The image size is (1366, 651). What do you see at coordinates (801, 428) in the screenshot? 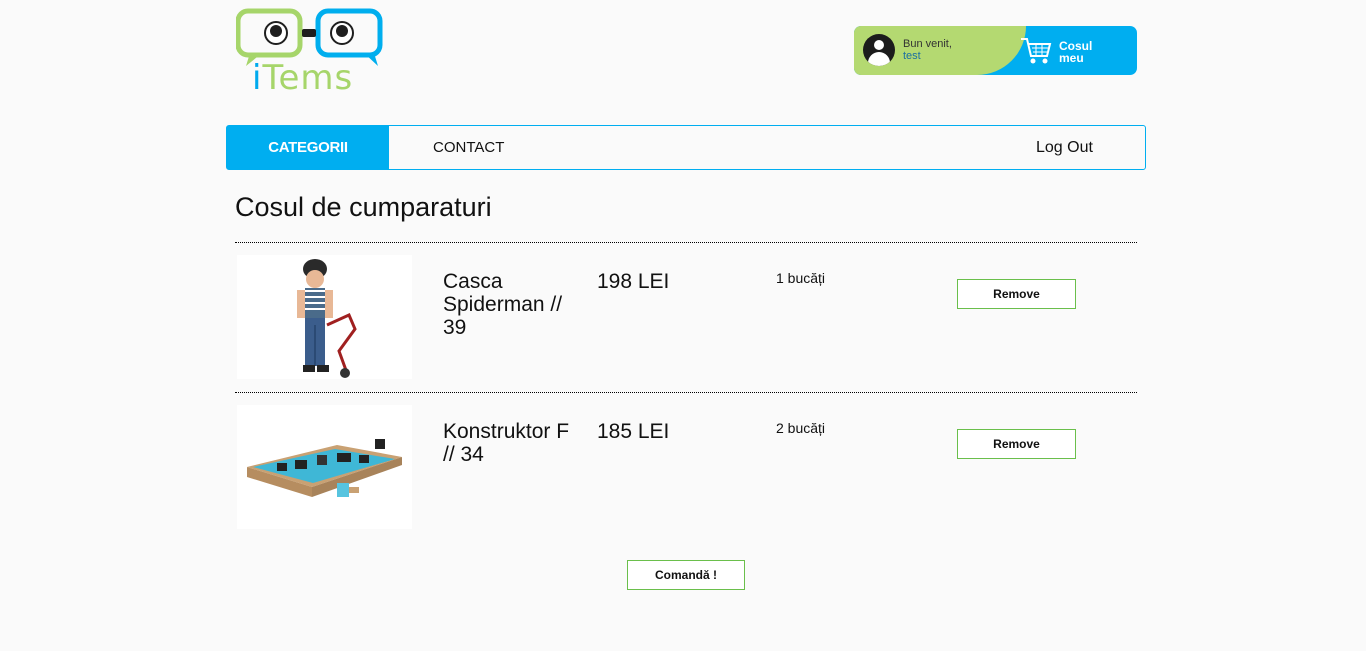
I see `product-quantity: 2 bucăți` at bounding box center [801, 428].